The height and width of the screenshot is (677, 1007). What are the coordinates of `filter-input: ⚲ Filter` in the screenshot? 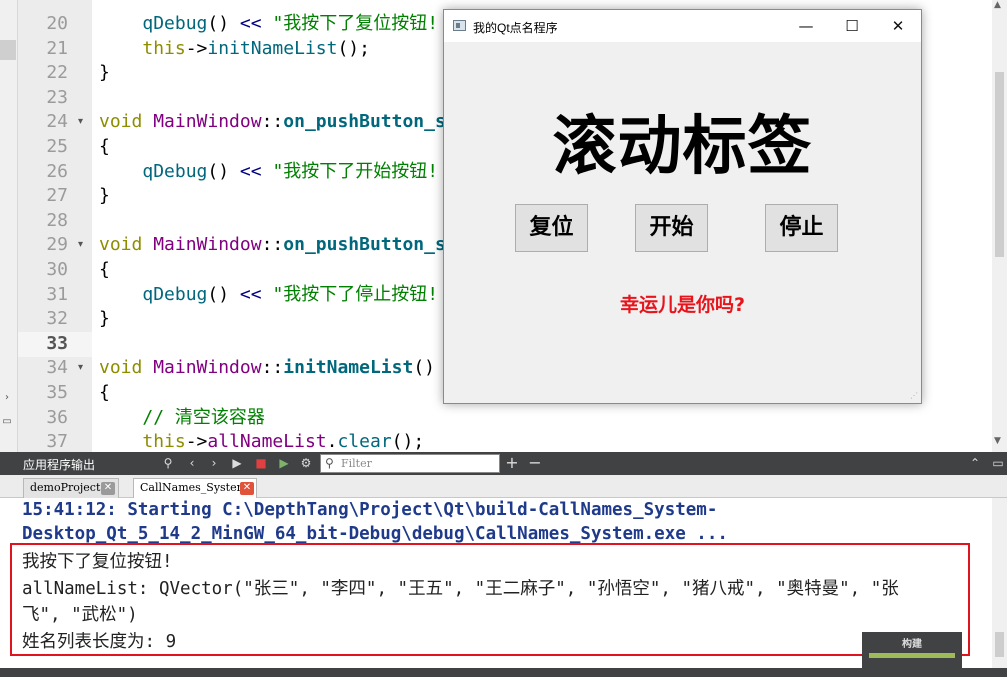 It's located at (410, 463).